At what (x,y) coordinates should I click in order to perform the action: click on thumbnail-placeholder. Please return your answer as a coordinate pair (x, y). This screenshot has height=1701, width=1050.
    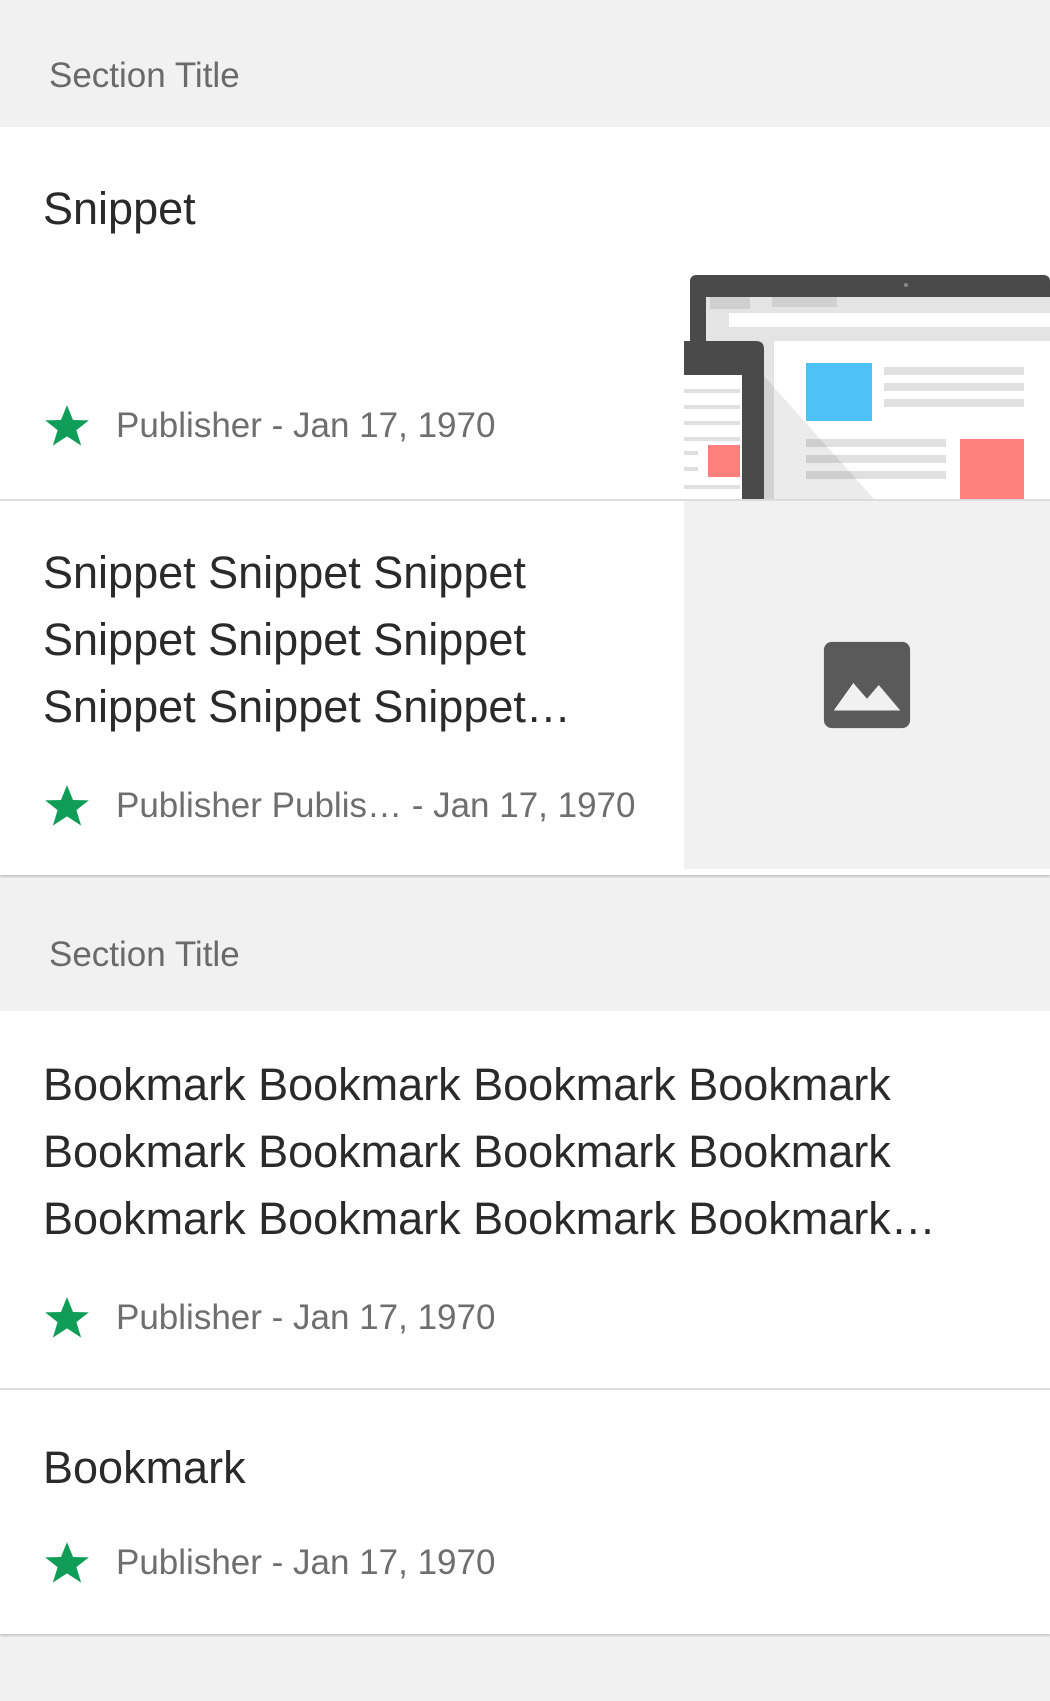
    Looking at the image, I should click on (867, 685).